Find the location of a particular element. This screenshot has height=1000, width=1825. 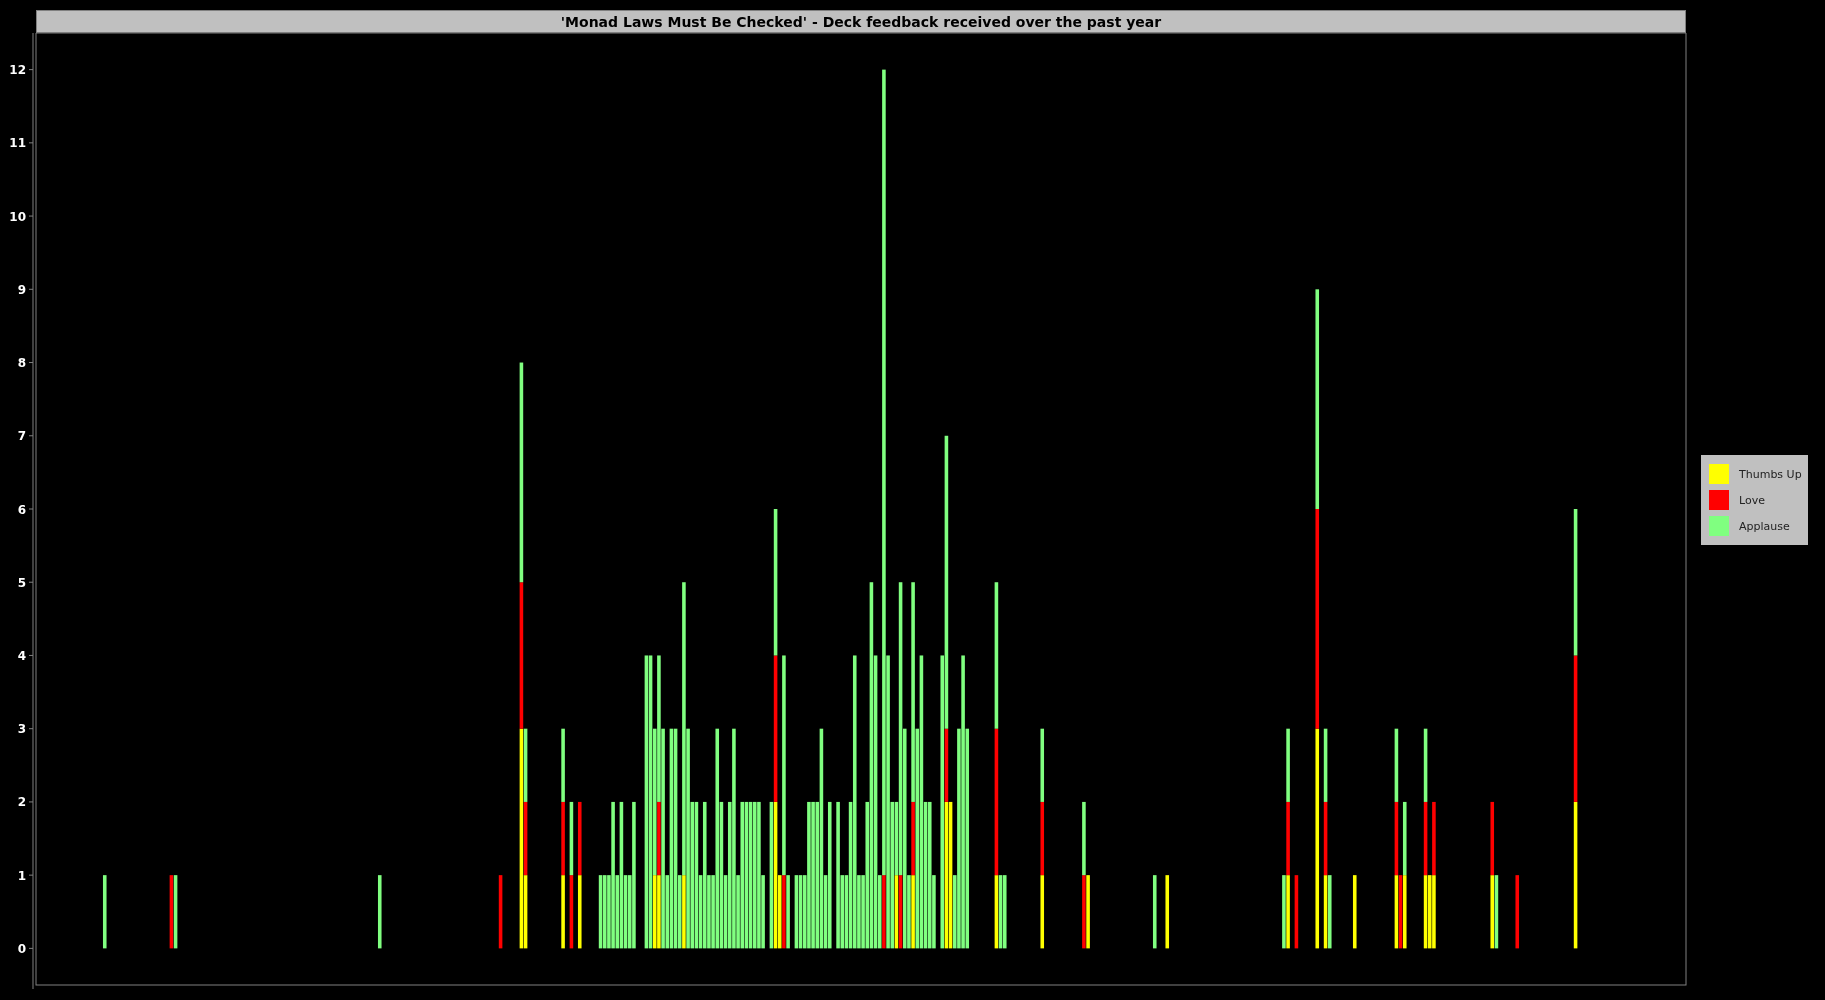

legend-label: Applause is located at coordinates (1764, 526).